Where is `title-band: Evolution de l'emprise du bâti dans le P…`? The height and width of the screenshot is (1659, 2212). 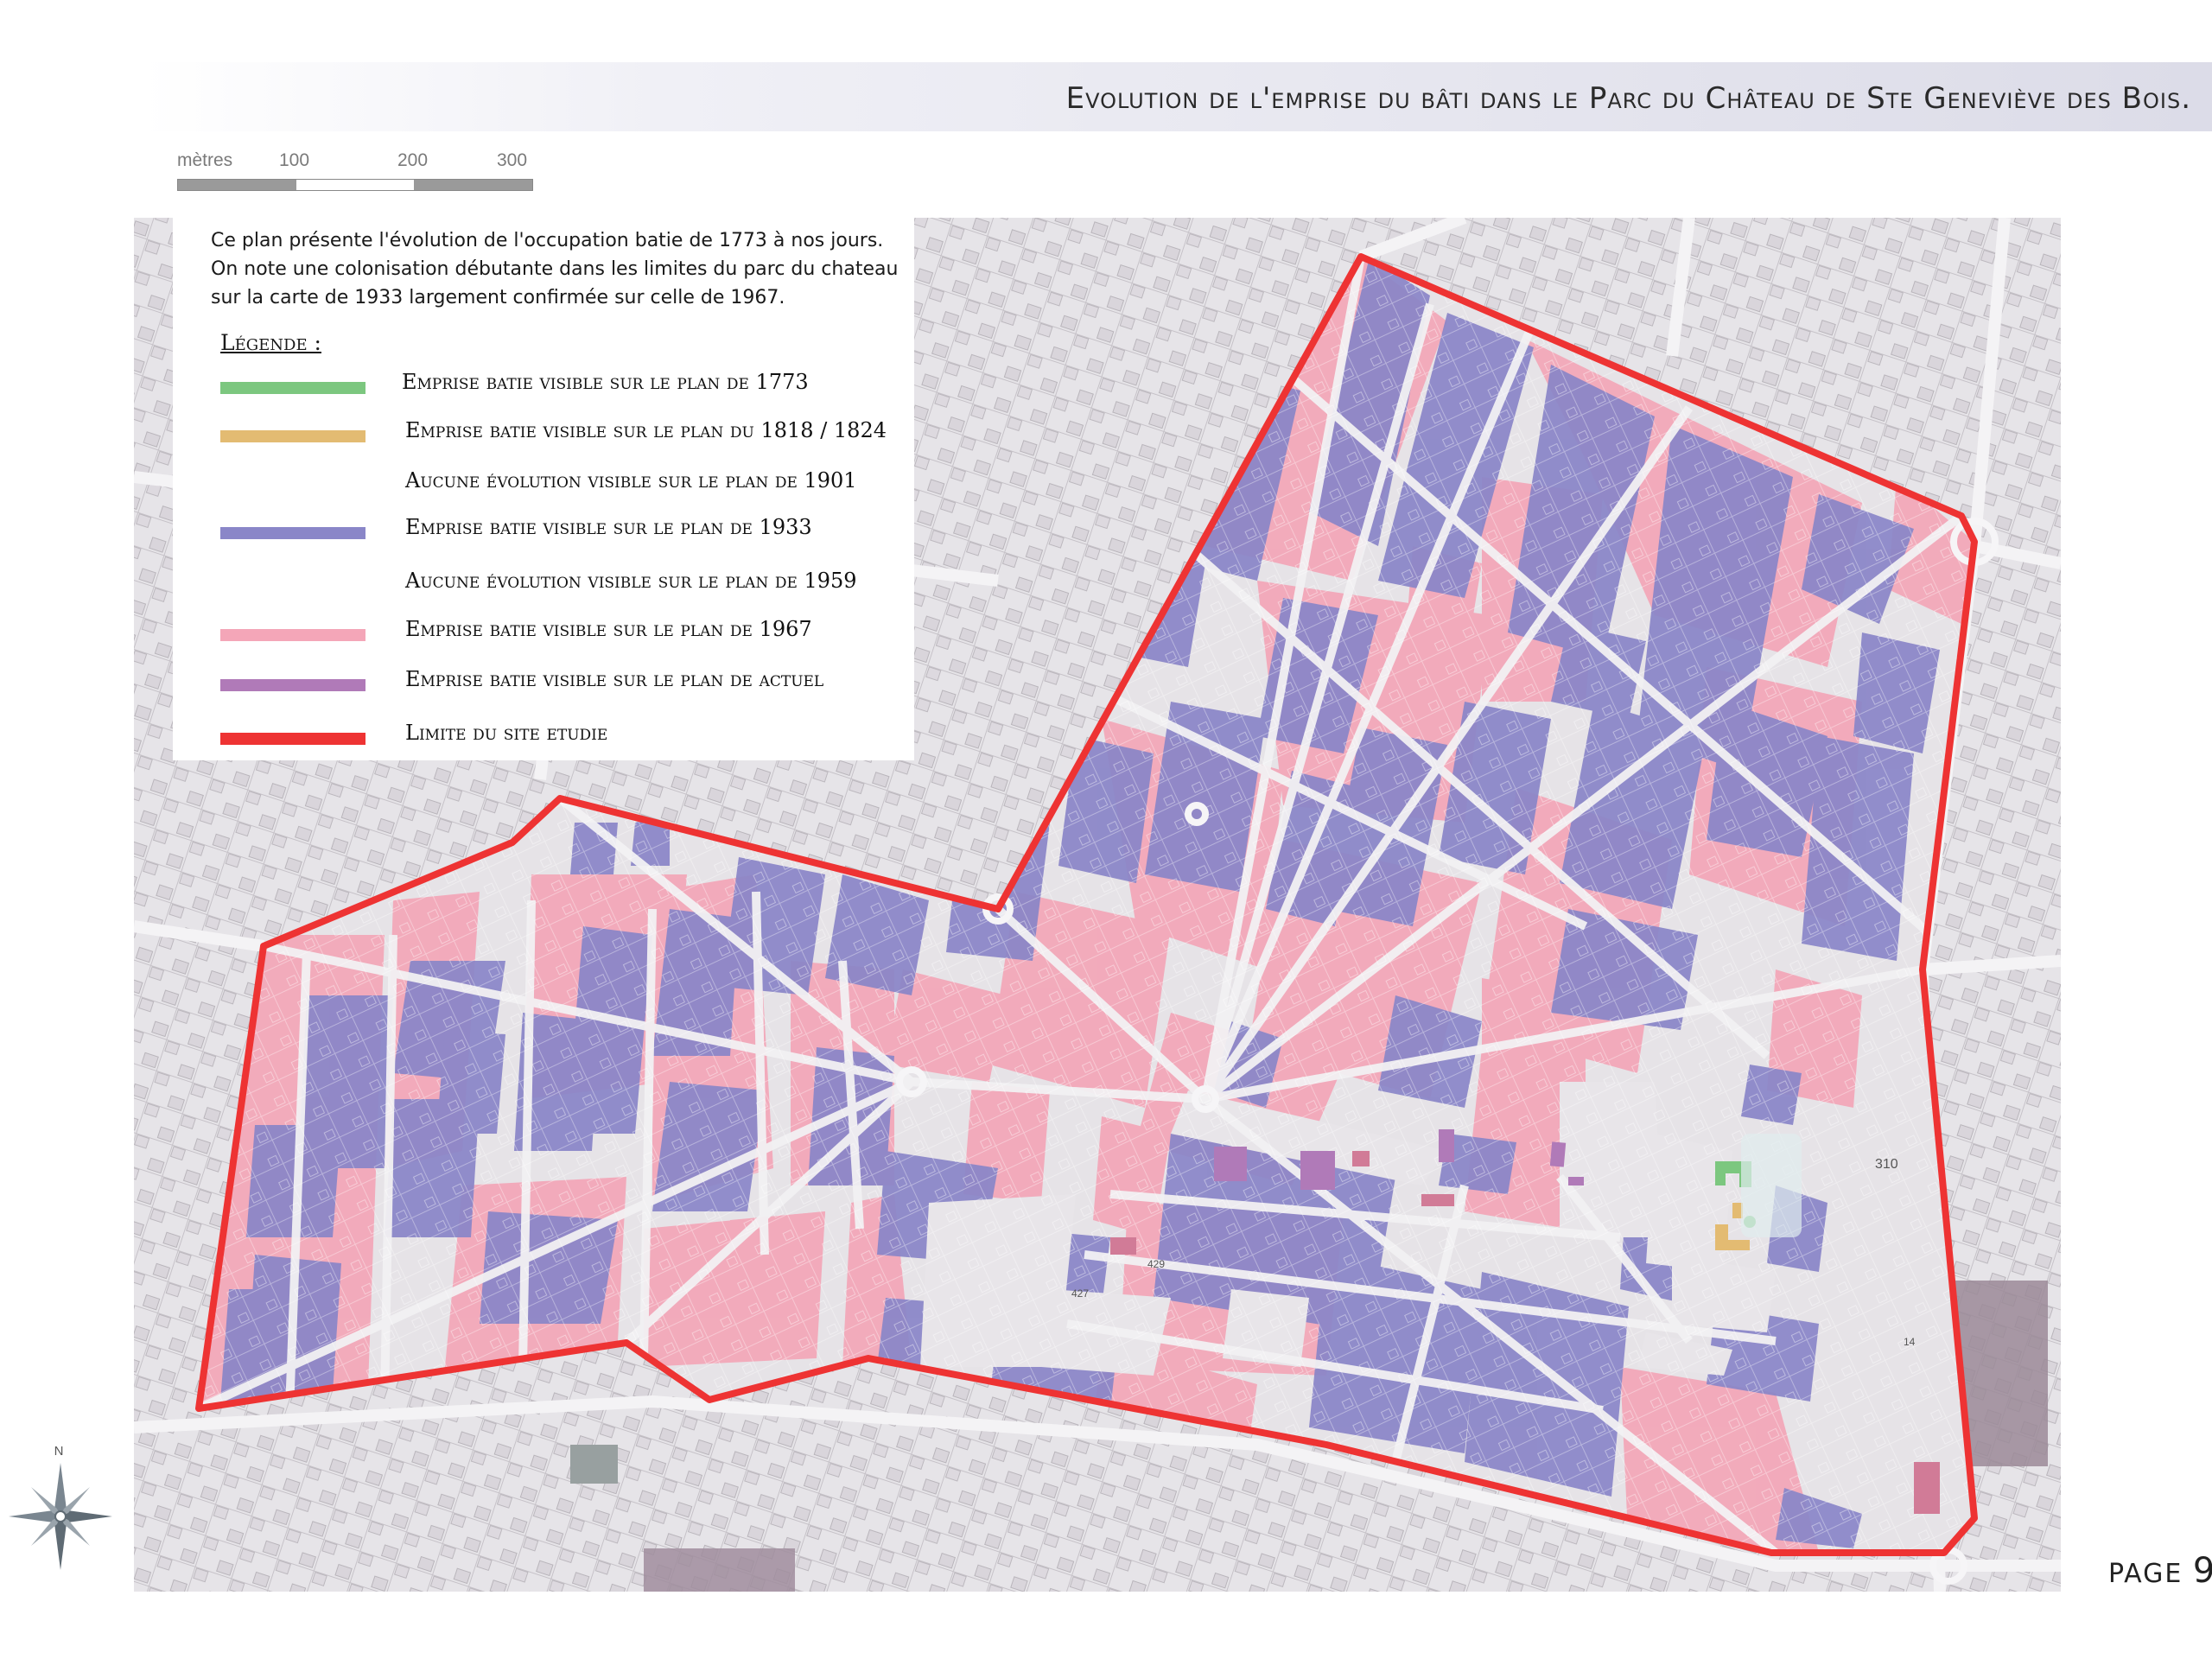 title-band: Evolution de l'emprise du bâti dans le P… is located at coordinates (1177, 96).